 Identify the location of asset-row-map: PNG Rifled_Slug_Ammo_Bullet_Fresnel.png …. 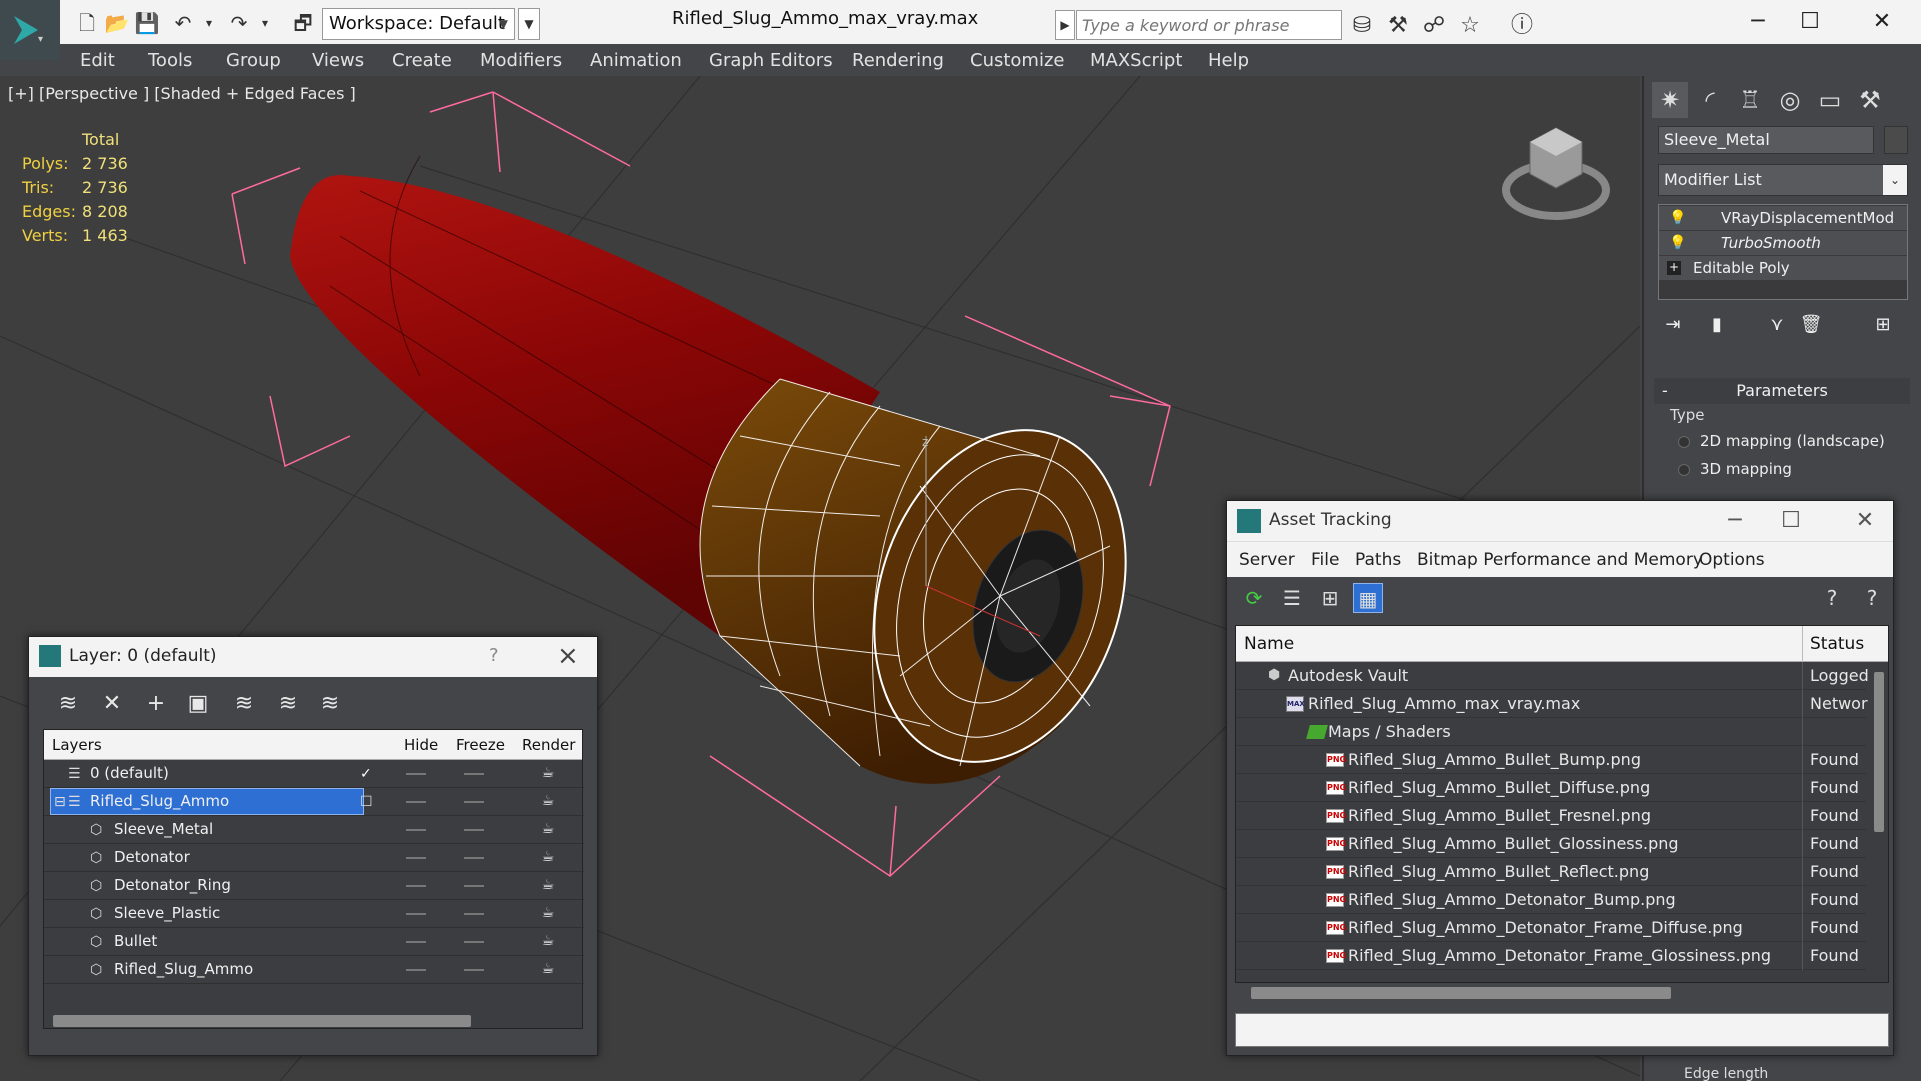
(1551, 816).